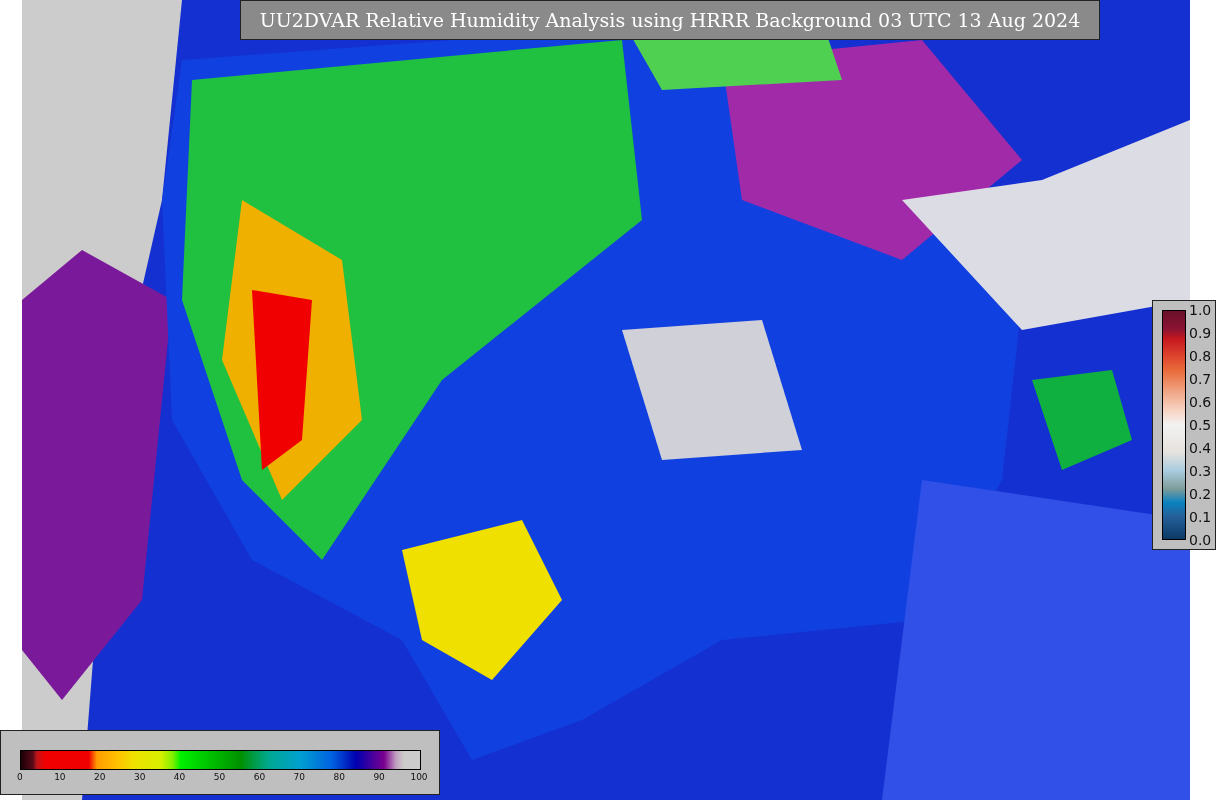 This screenshot has width=1216, height=800. Describe the element at coordinates (100, 777) in the screenshot. I see `tick-label: 20` at that location.